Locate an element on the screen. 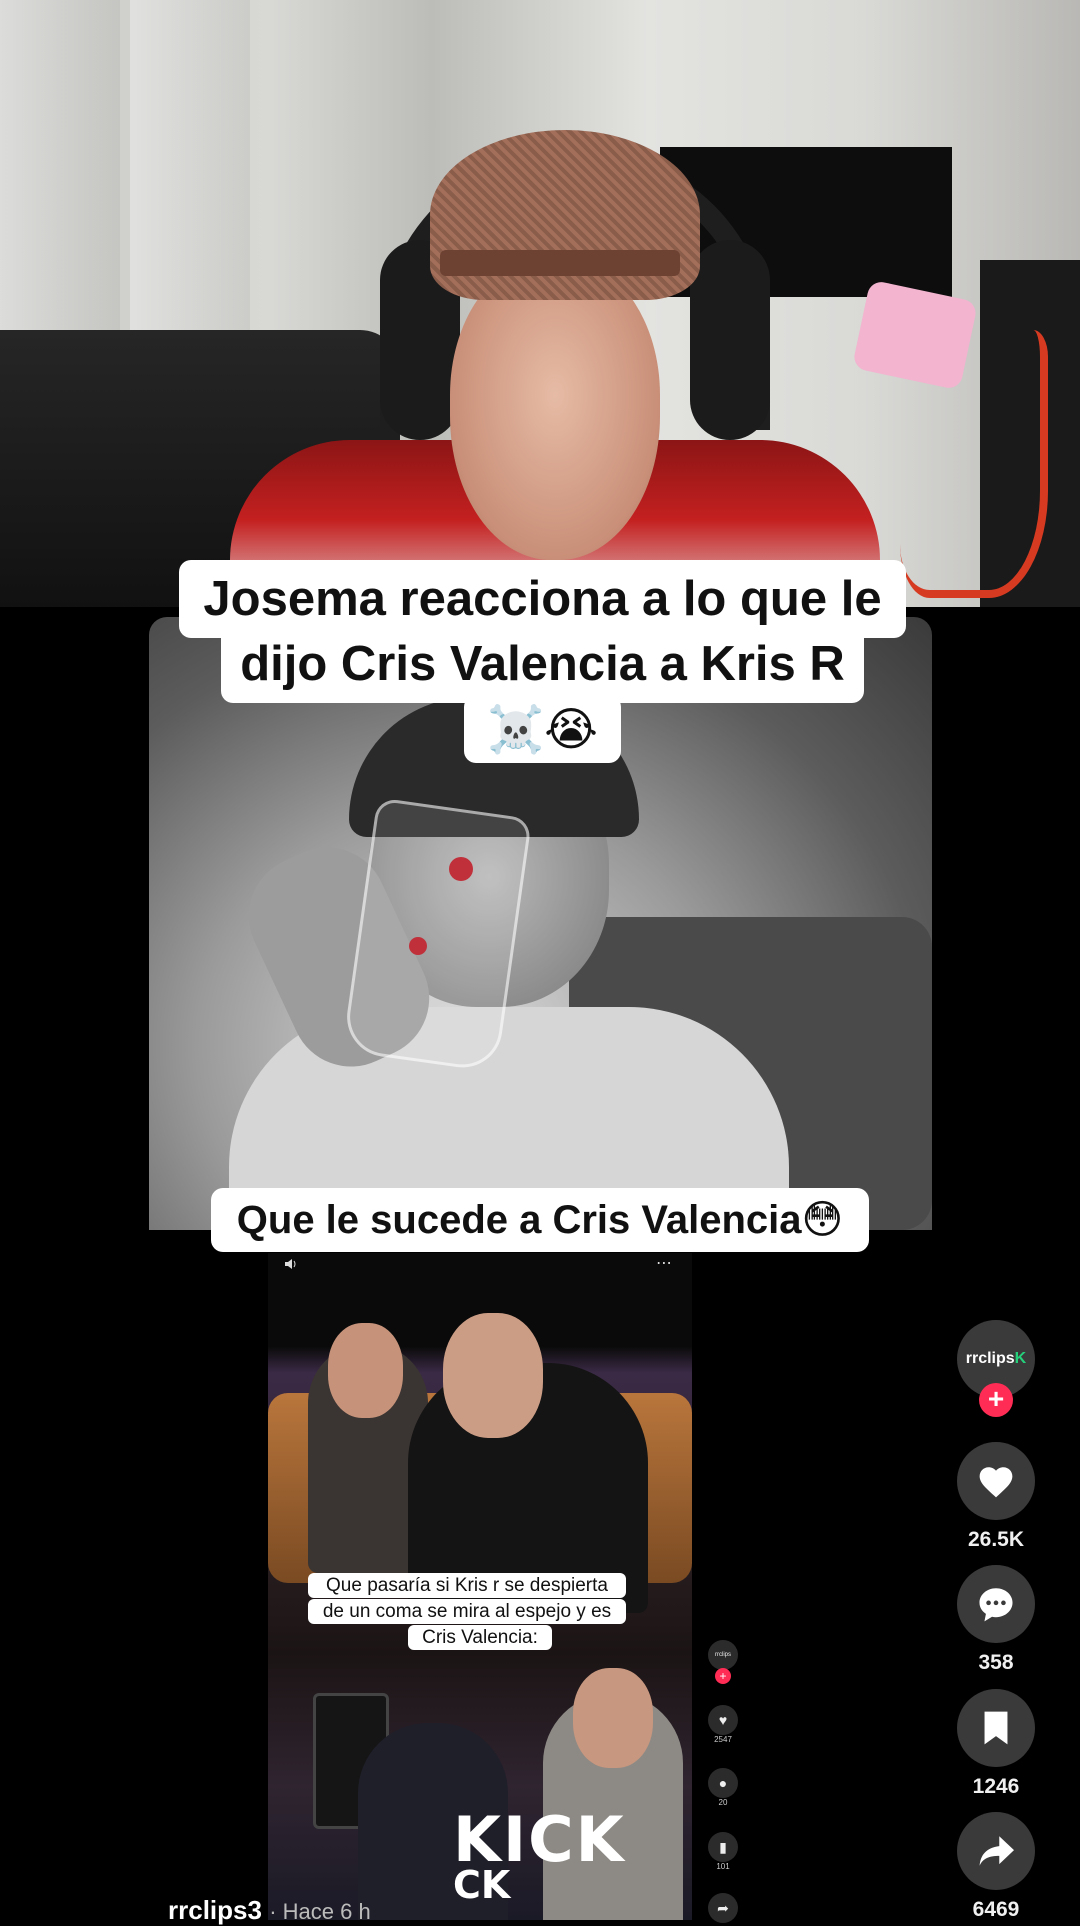  inner-comment-count: 20 is located at coordinates (723, 1802).